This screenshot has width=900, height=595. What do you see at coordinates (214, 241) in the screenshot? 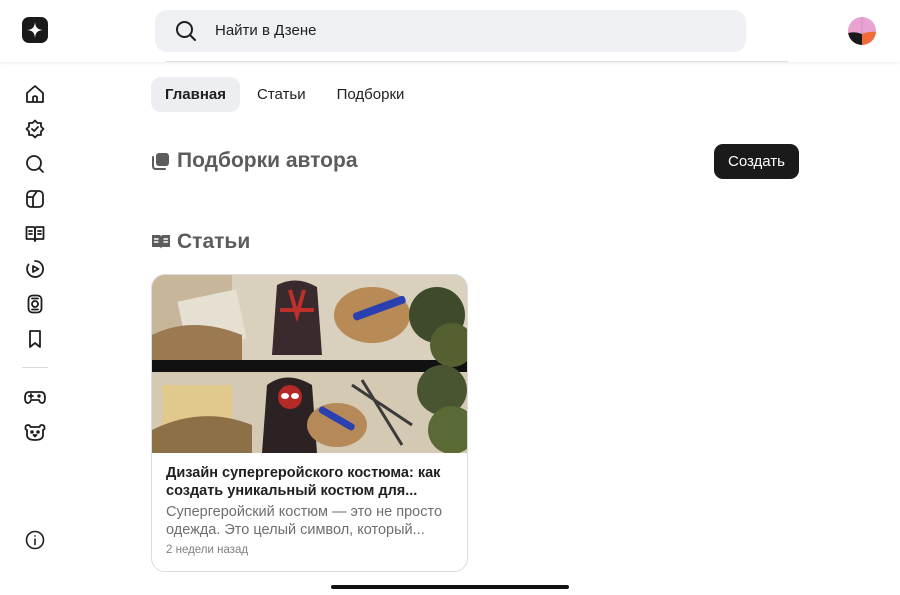
I see `articles-title: Статьи` at bounding box center [214, 241].